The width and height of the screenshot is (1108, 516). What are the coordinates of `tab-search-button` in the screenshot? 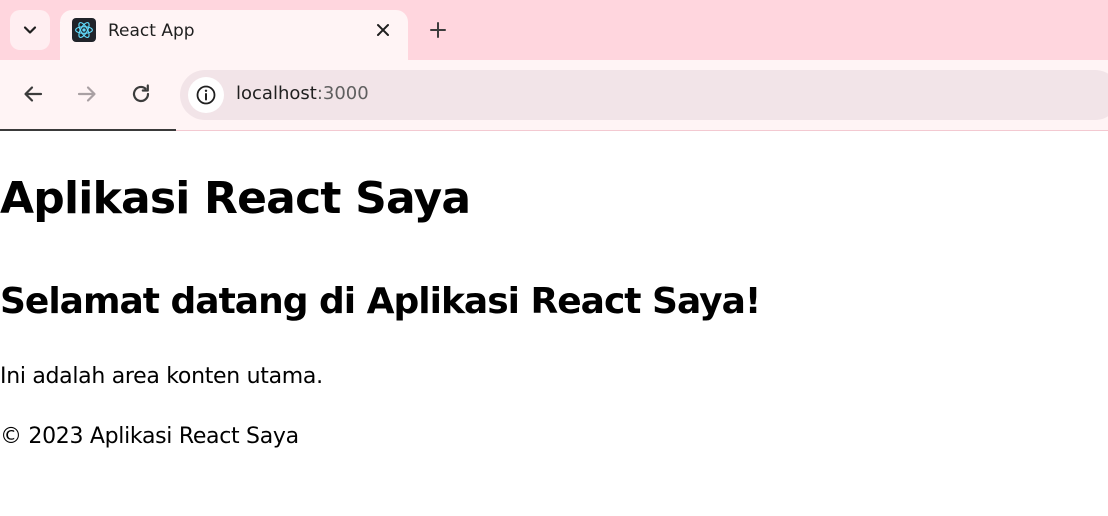 It's located at (30, 30).